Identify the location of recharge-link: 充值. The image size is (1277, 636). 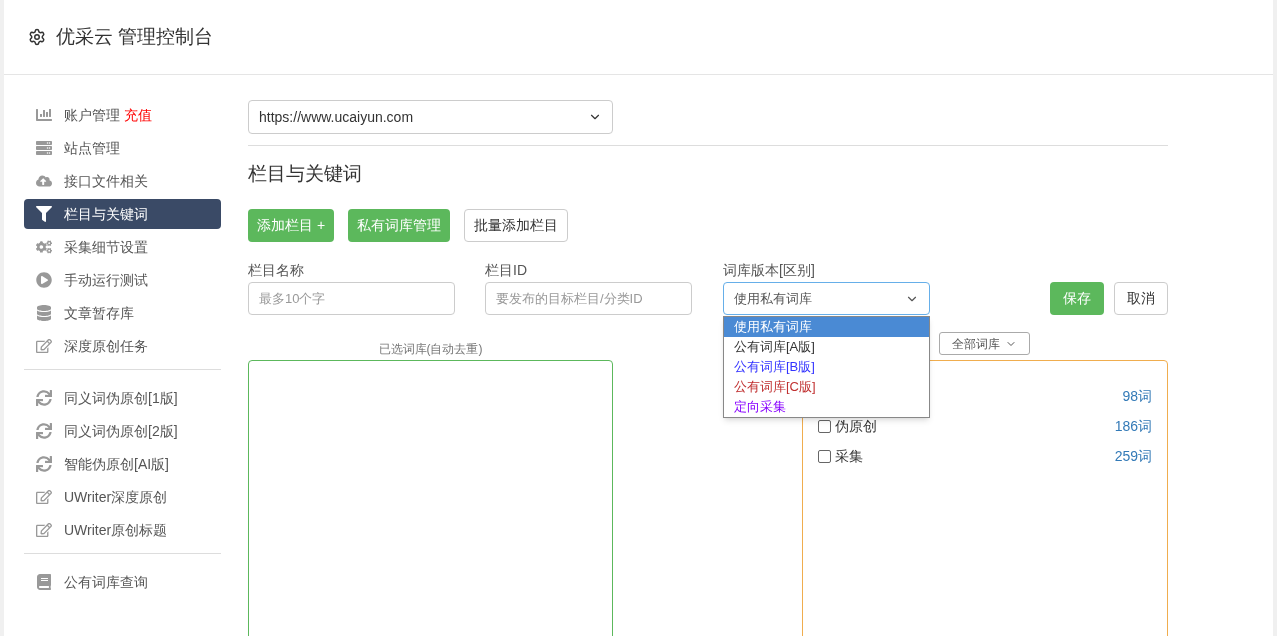
(138, 114).